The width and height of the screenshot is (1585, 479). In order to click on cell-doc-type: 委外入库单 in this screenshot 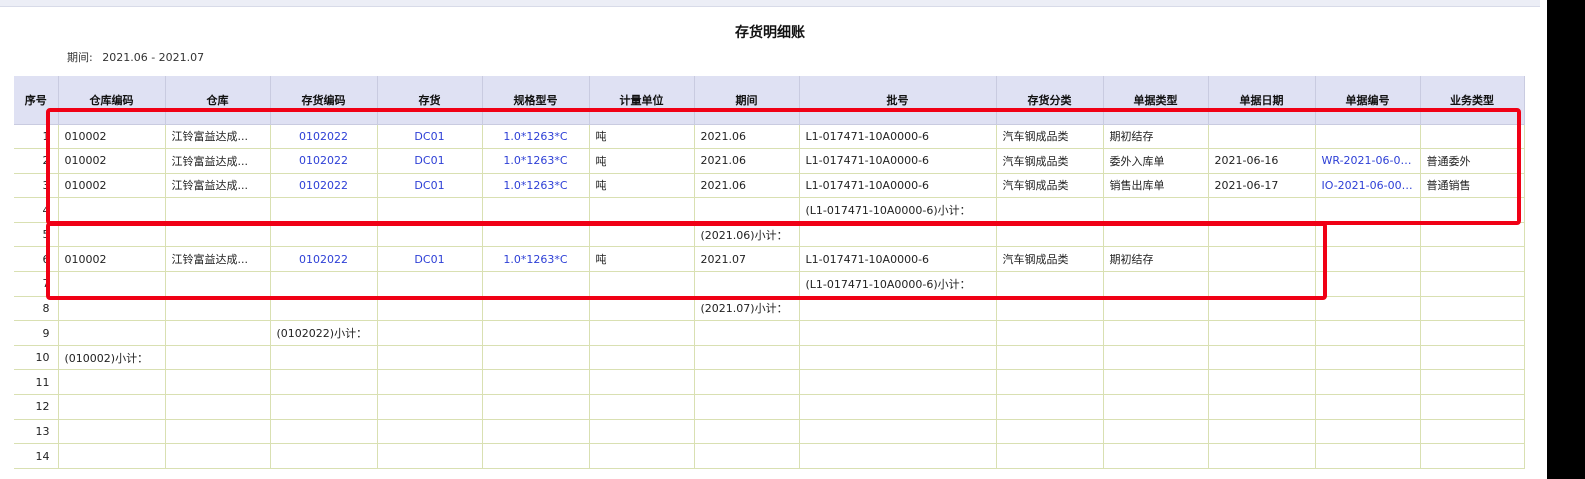, I will do `click(1156, 161)`.